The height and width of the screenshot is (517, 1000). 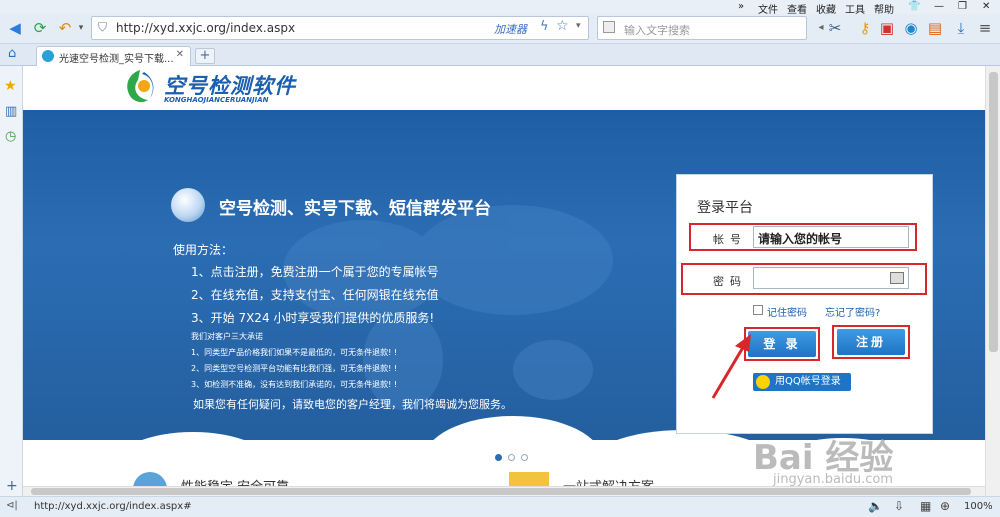 I want to click on scroll-thumb, so click(x=993, y=212).